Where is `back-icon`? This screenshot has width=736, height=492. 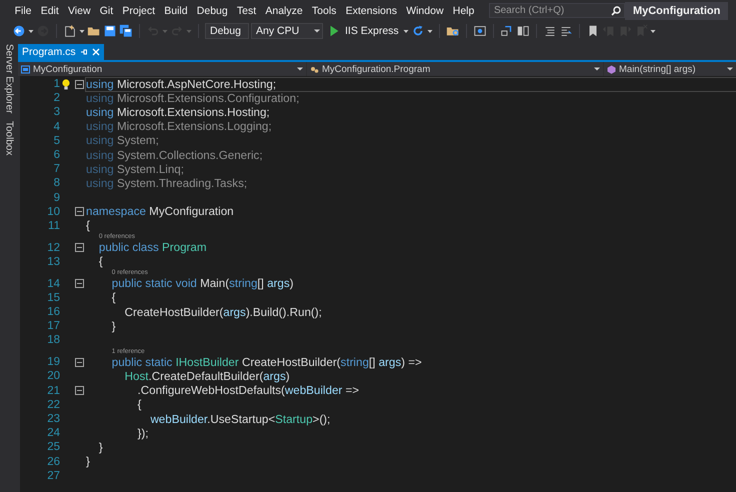
back-icon is located at coordinates (19, 31).